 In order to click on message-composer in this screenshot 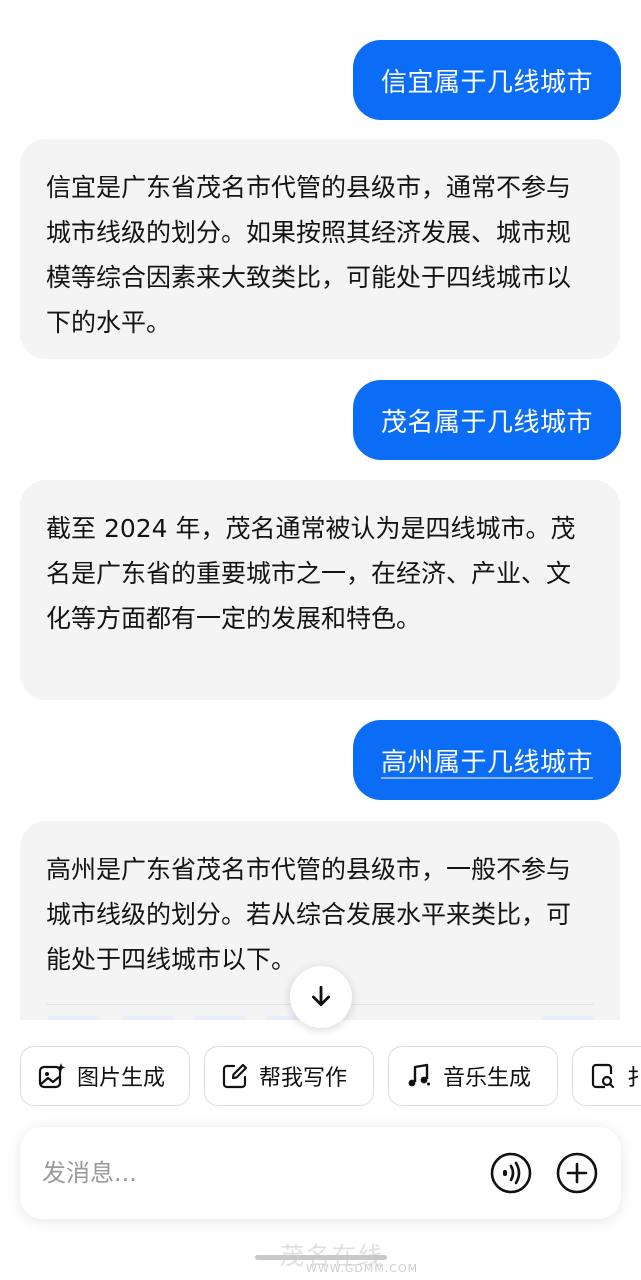, I will do `click(320, 1173)`.